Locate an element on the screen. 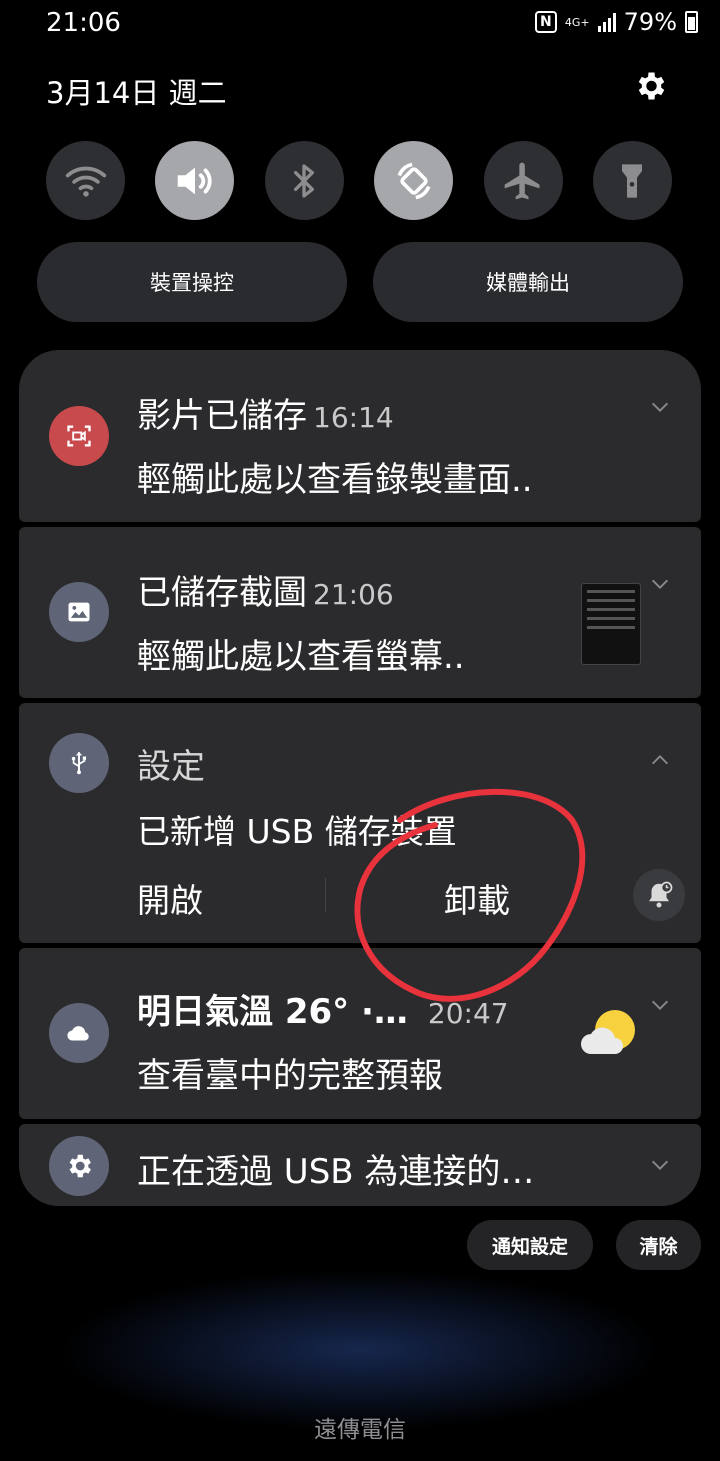 This screenshot has height=1461, width=720. signal-icon is located at coordinates (606, 22).